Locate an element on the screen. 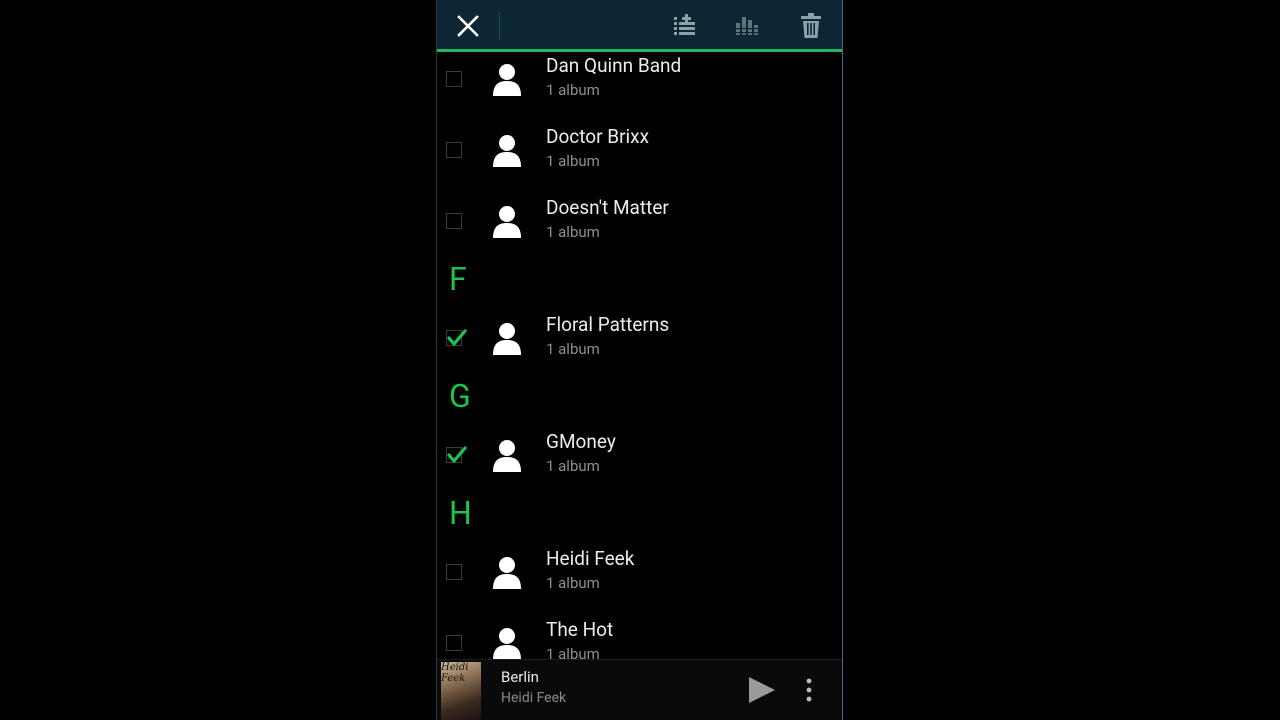  album-art: Heidi Feek is located at coordinates (461, 691).